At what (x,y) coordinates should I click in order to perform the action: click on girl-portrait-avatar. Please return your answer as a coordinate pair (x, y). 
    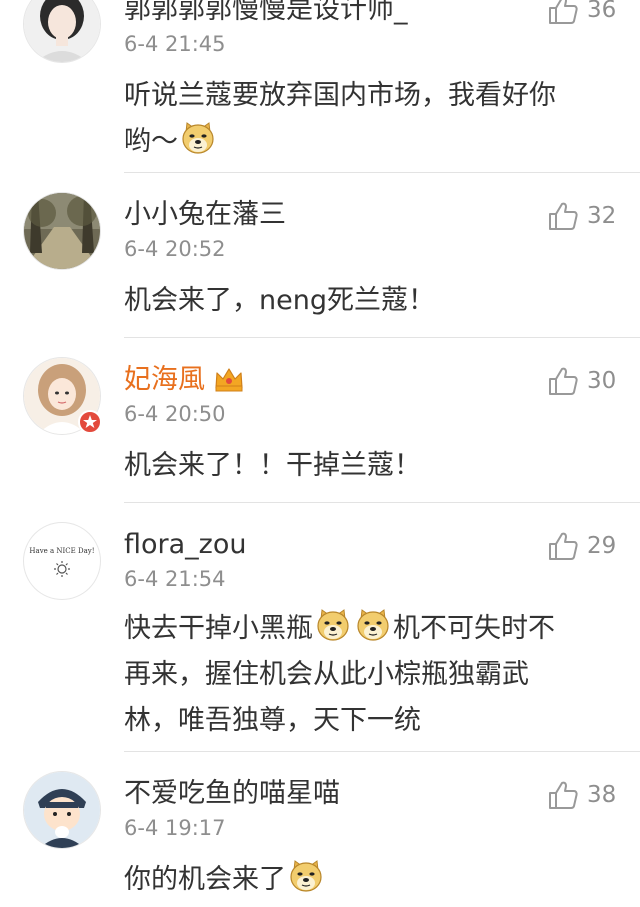
    Looking at the image, I should click on (62, 31).